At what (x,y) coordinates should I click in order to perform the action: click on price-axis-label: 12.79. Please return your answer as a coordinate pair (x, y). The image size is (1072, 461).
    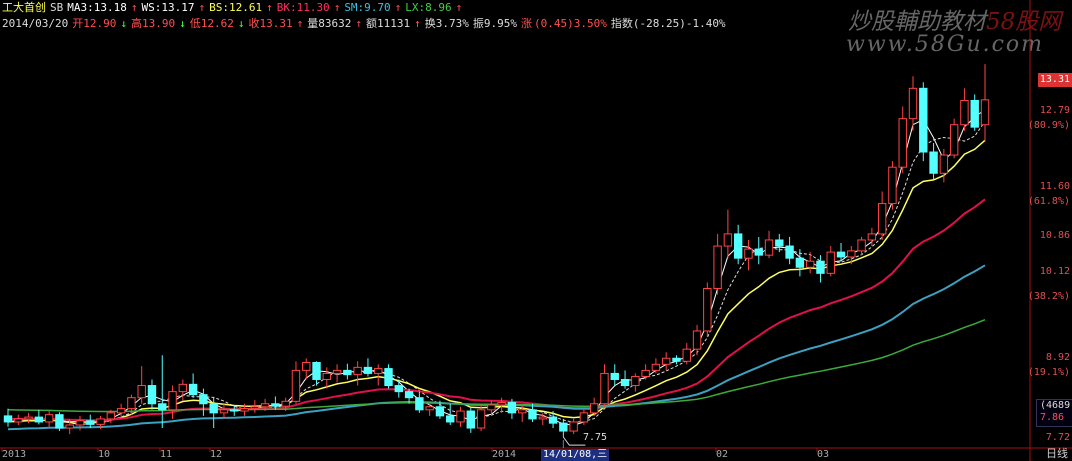
    Looking at the image, I should click on (1054, 110).